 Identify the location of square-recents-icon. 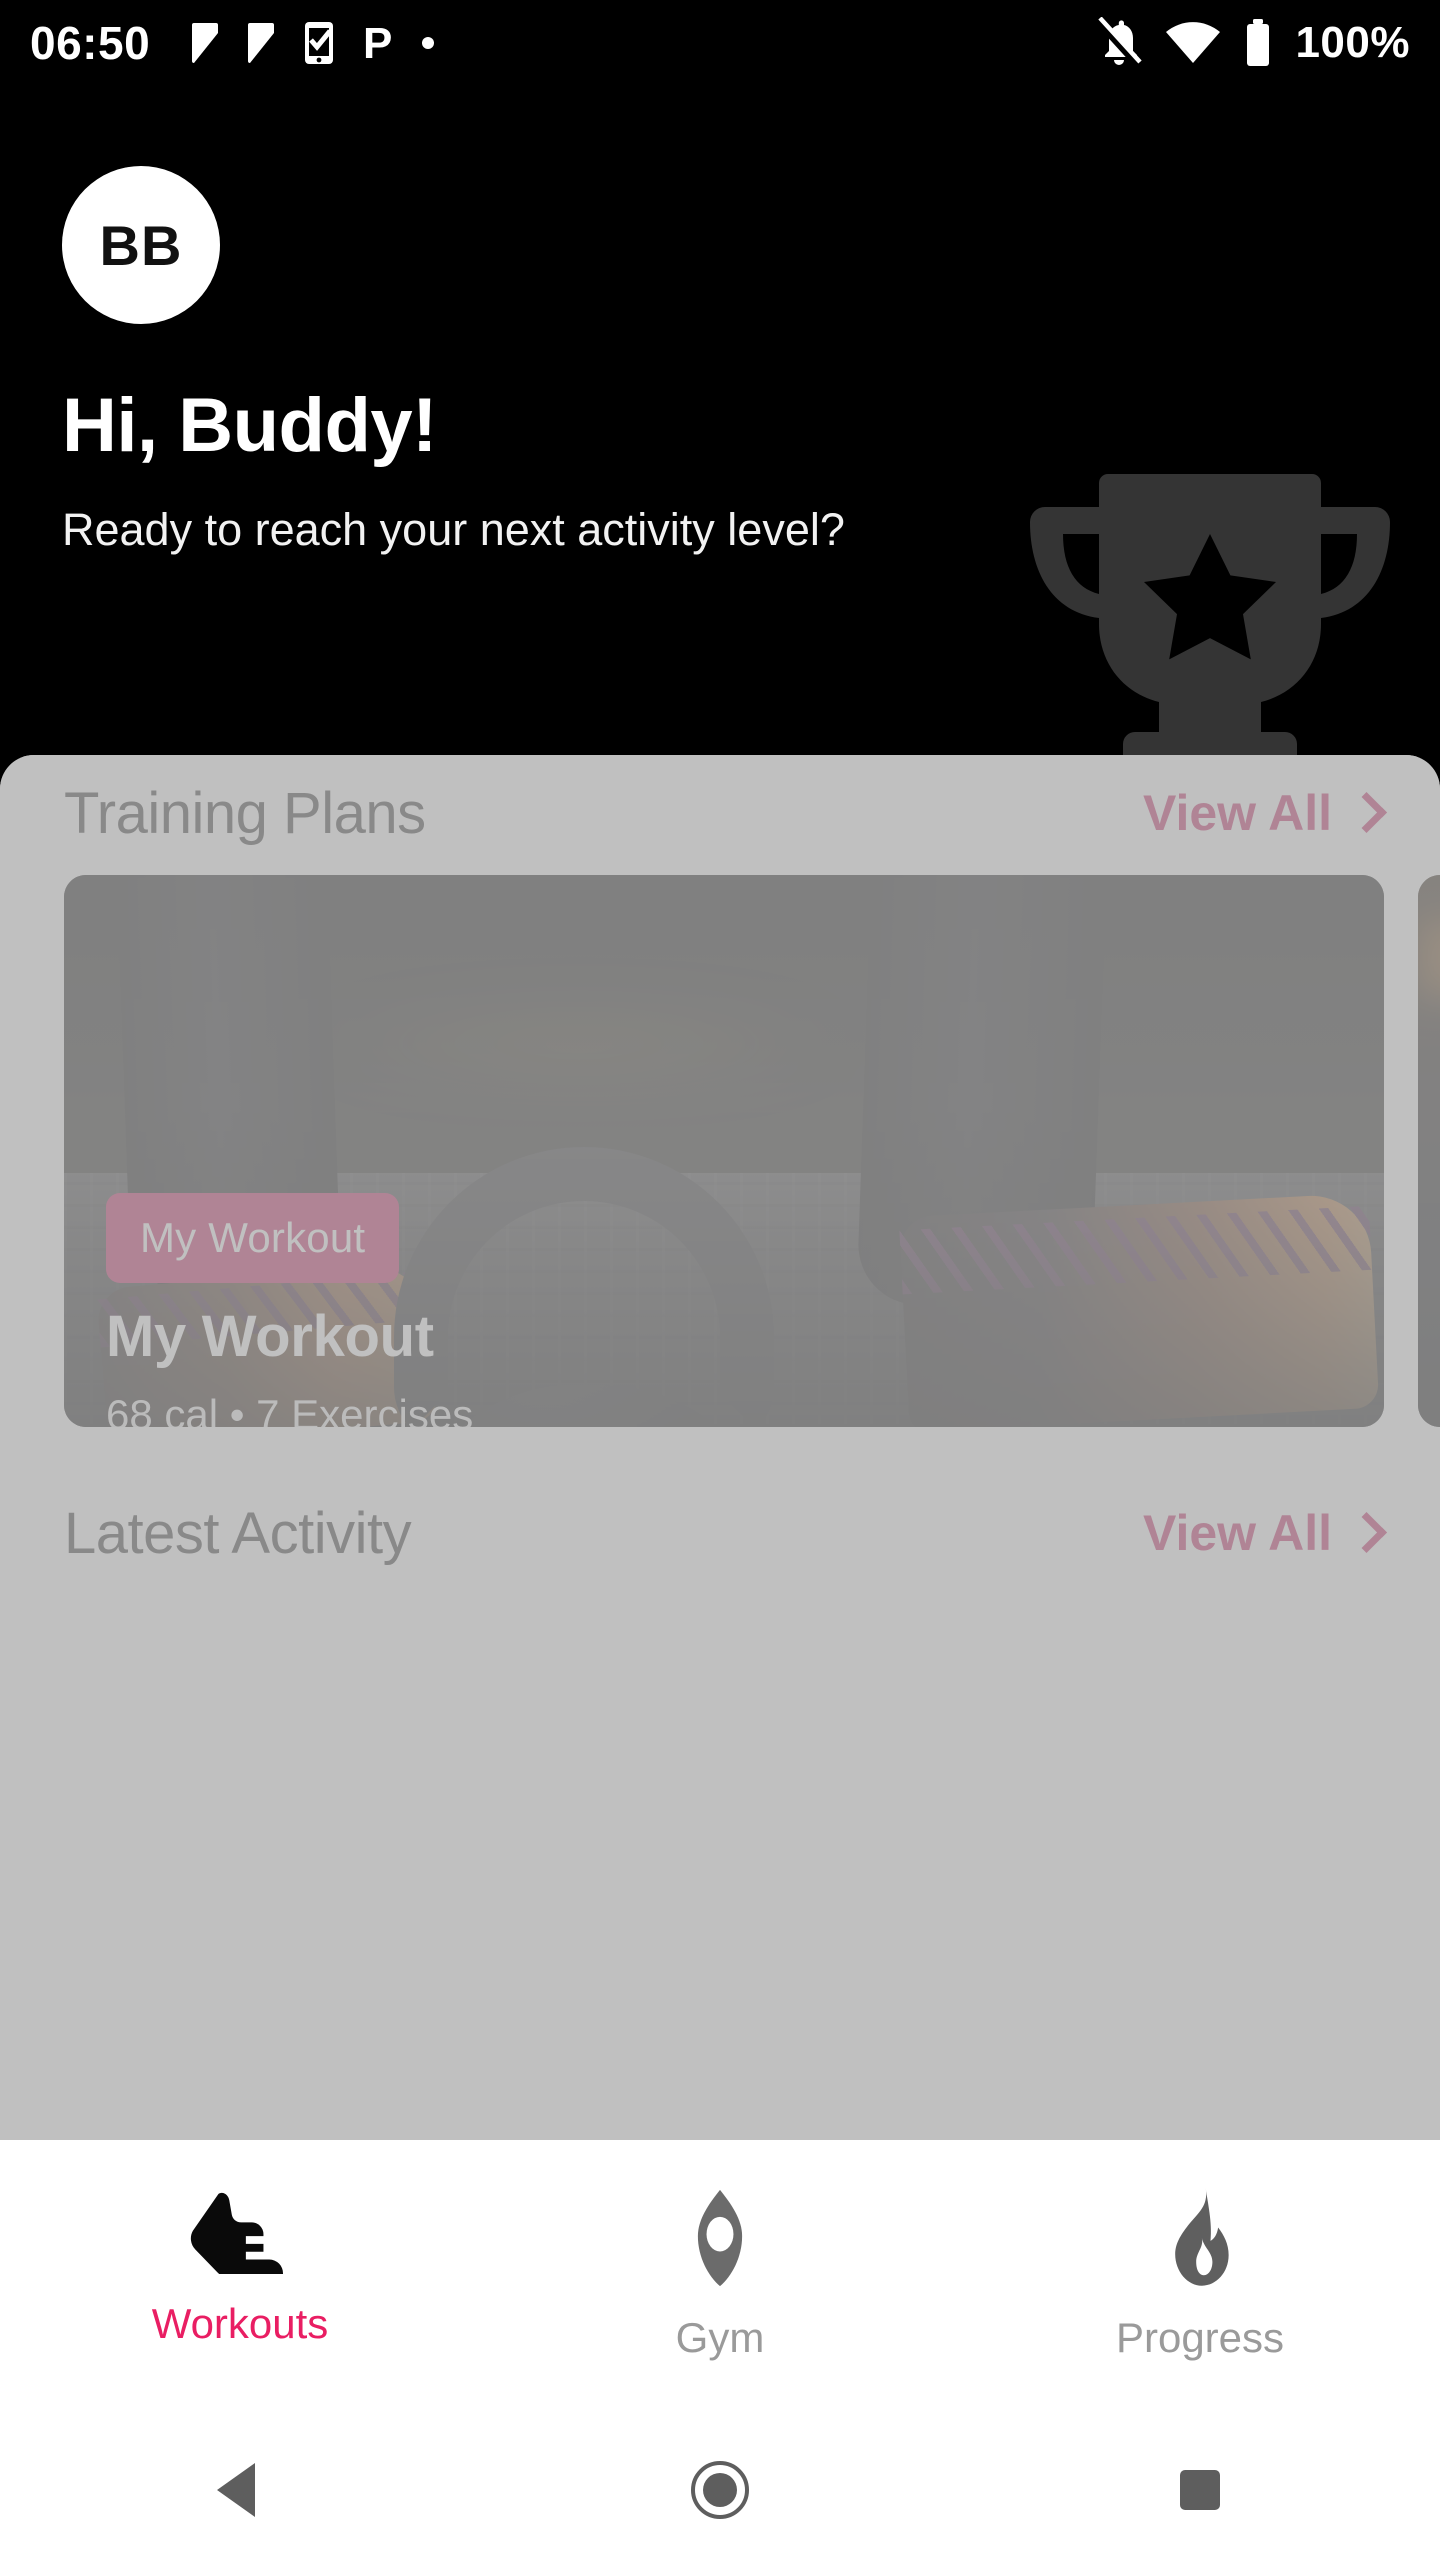
(1200, 2490).